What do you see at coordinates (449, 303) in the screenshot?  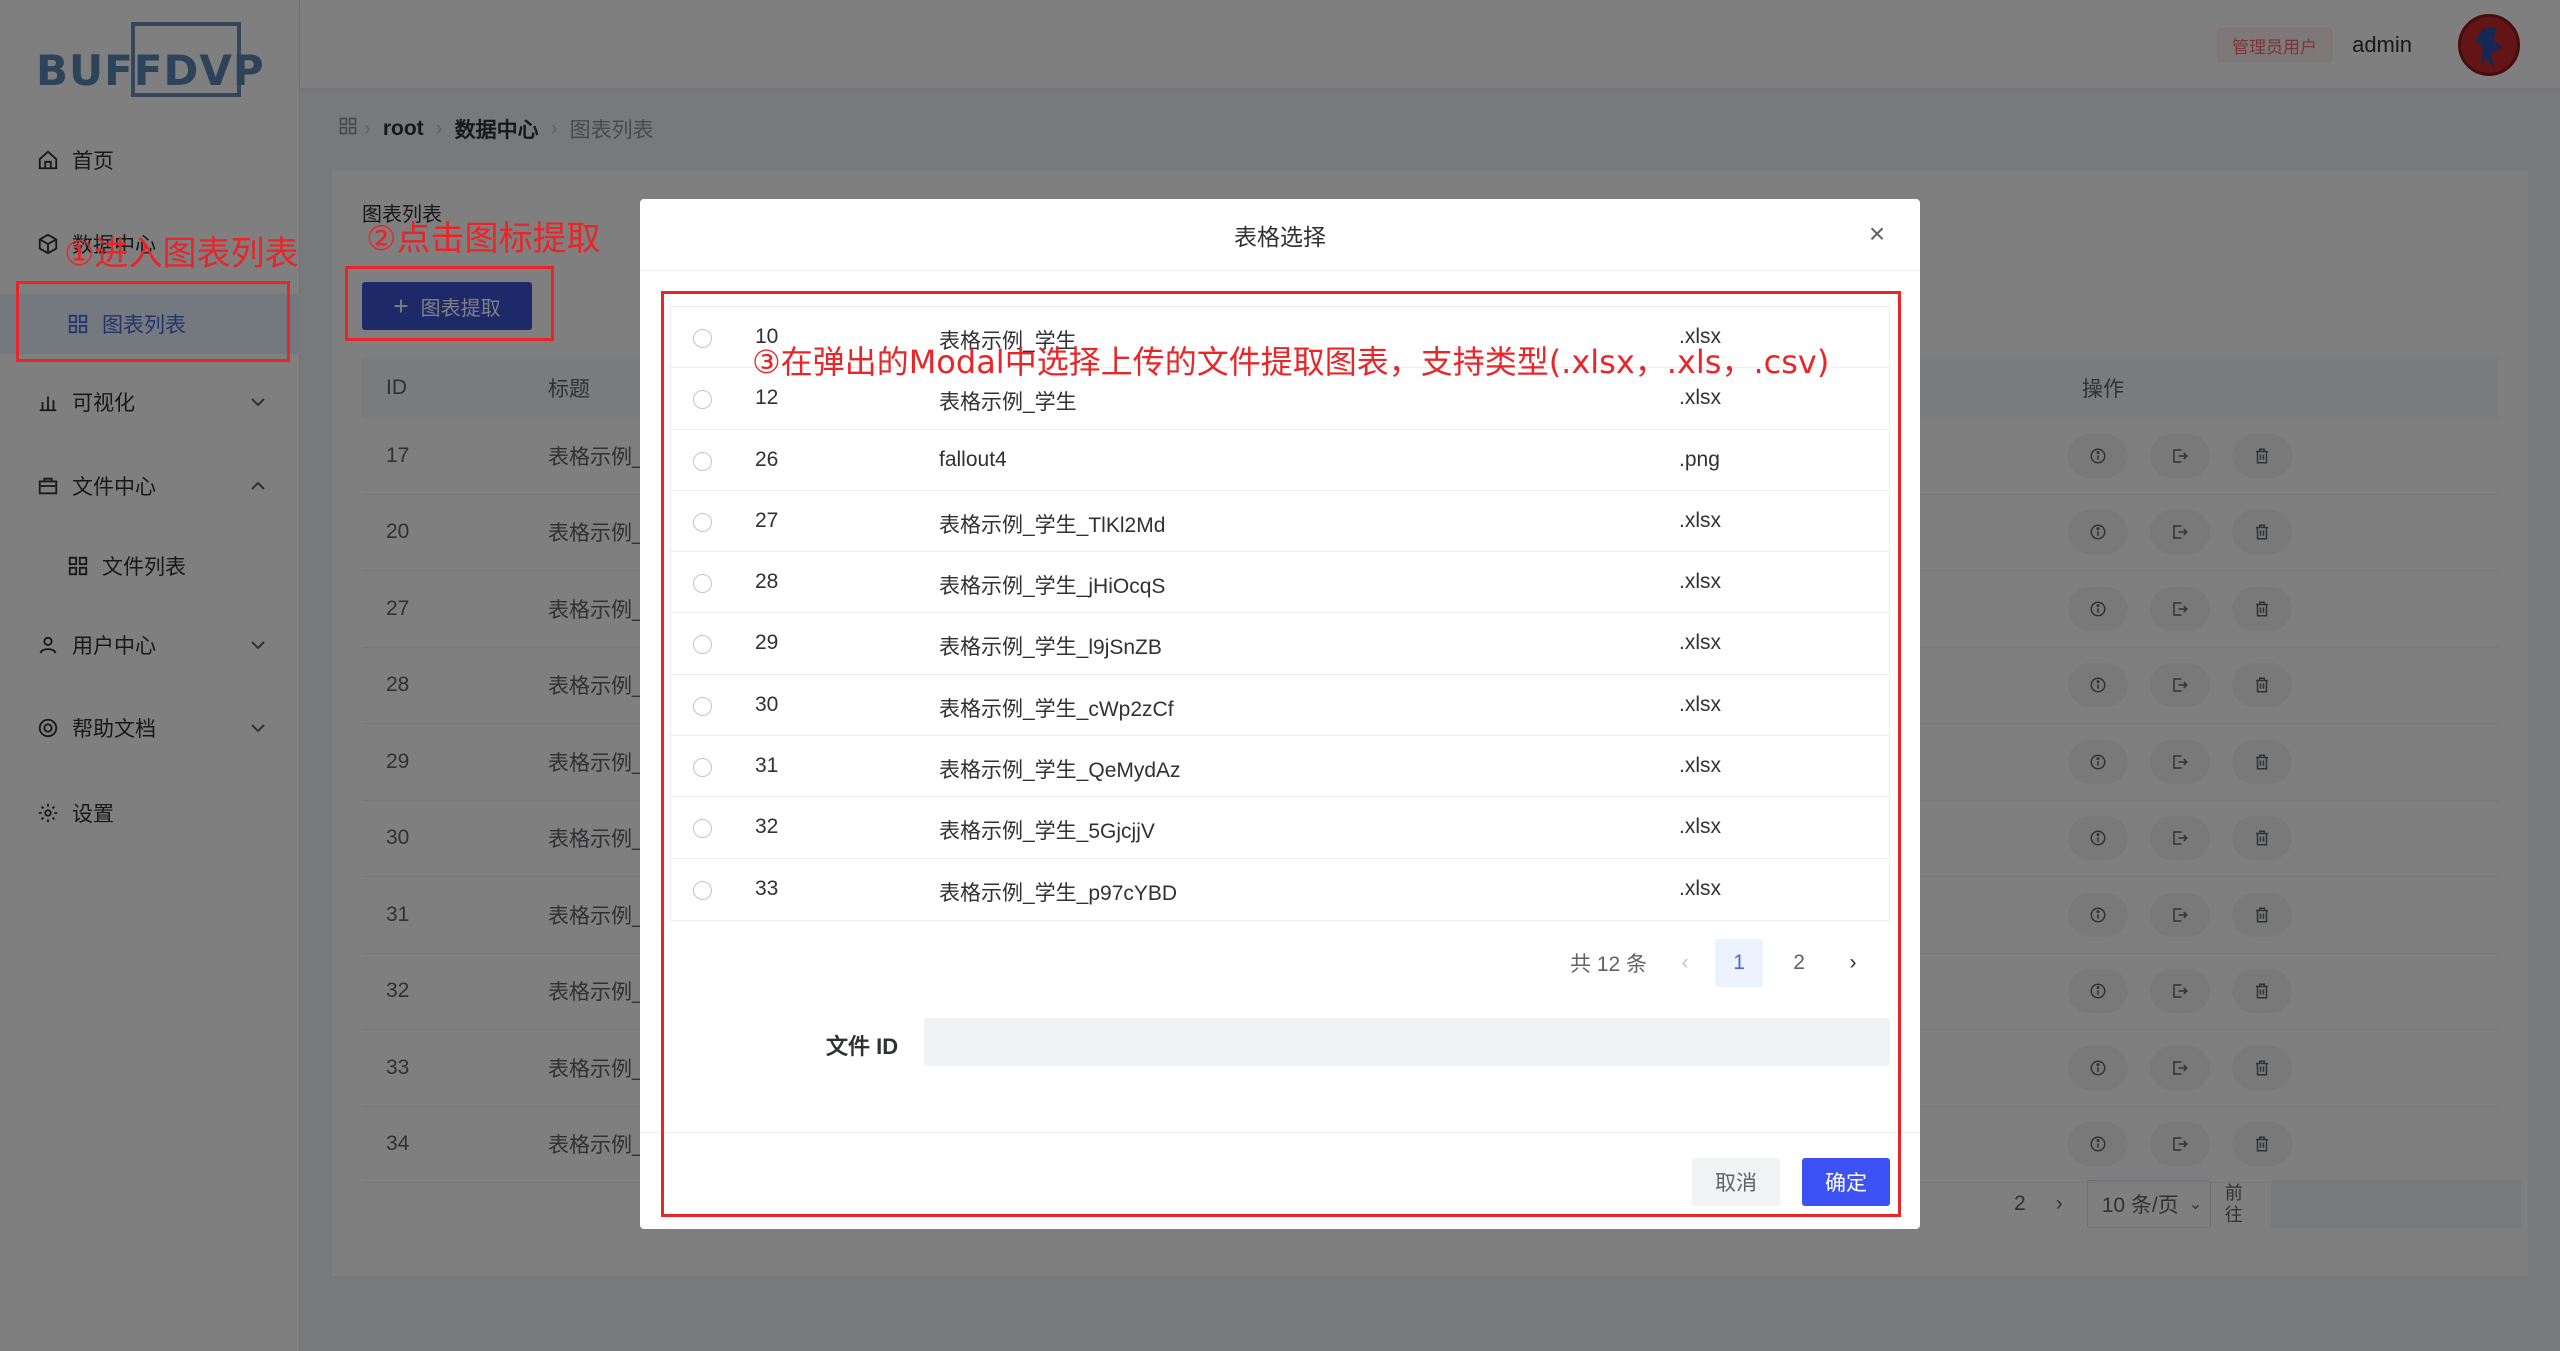 I see `annotation-box-step2` at bounding box center [449, 303].